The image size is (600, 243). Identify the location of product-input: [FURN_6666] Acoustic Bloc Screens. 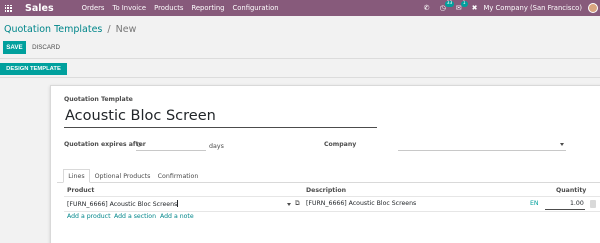
(123, 204).